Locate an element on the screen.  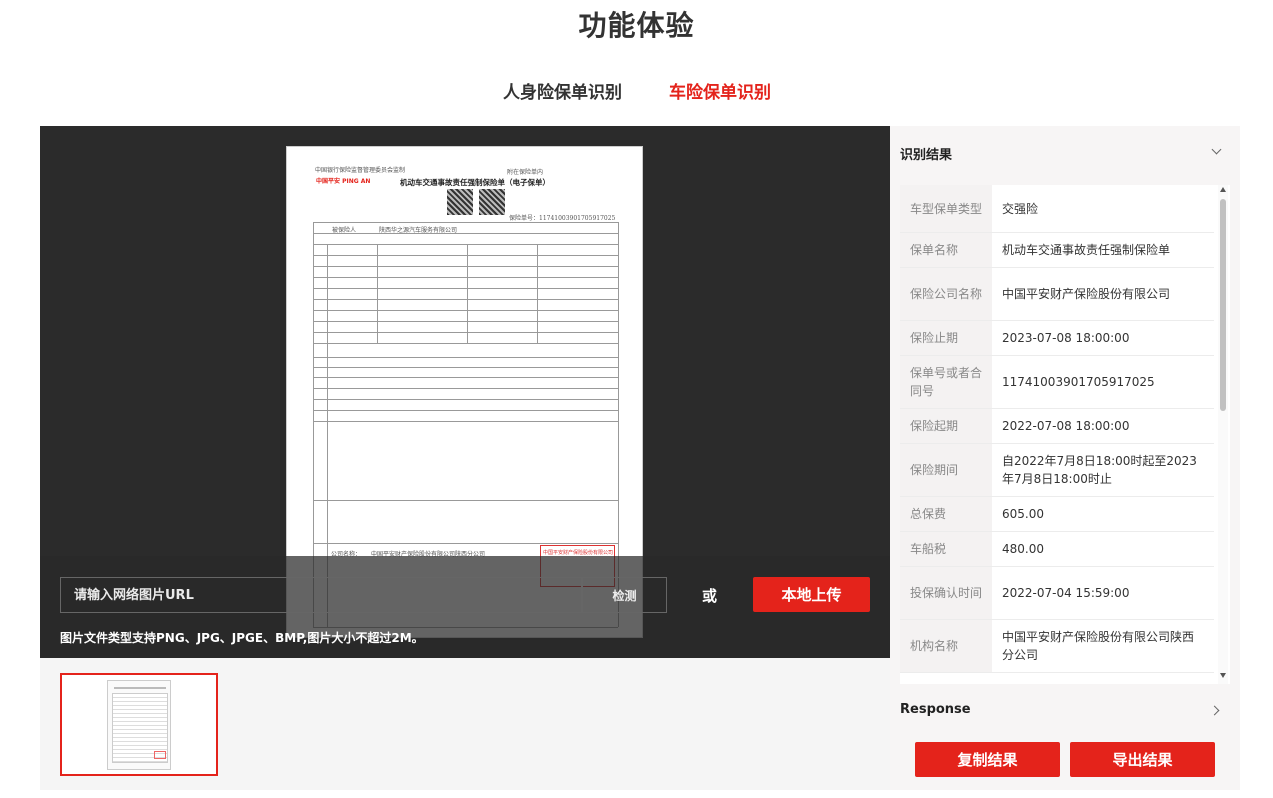
table-row: 保险期间 自2022年7月8日18:00时起至2023年7月8日18:00时止 is located at coordinates (1057, 470).